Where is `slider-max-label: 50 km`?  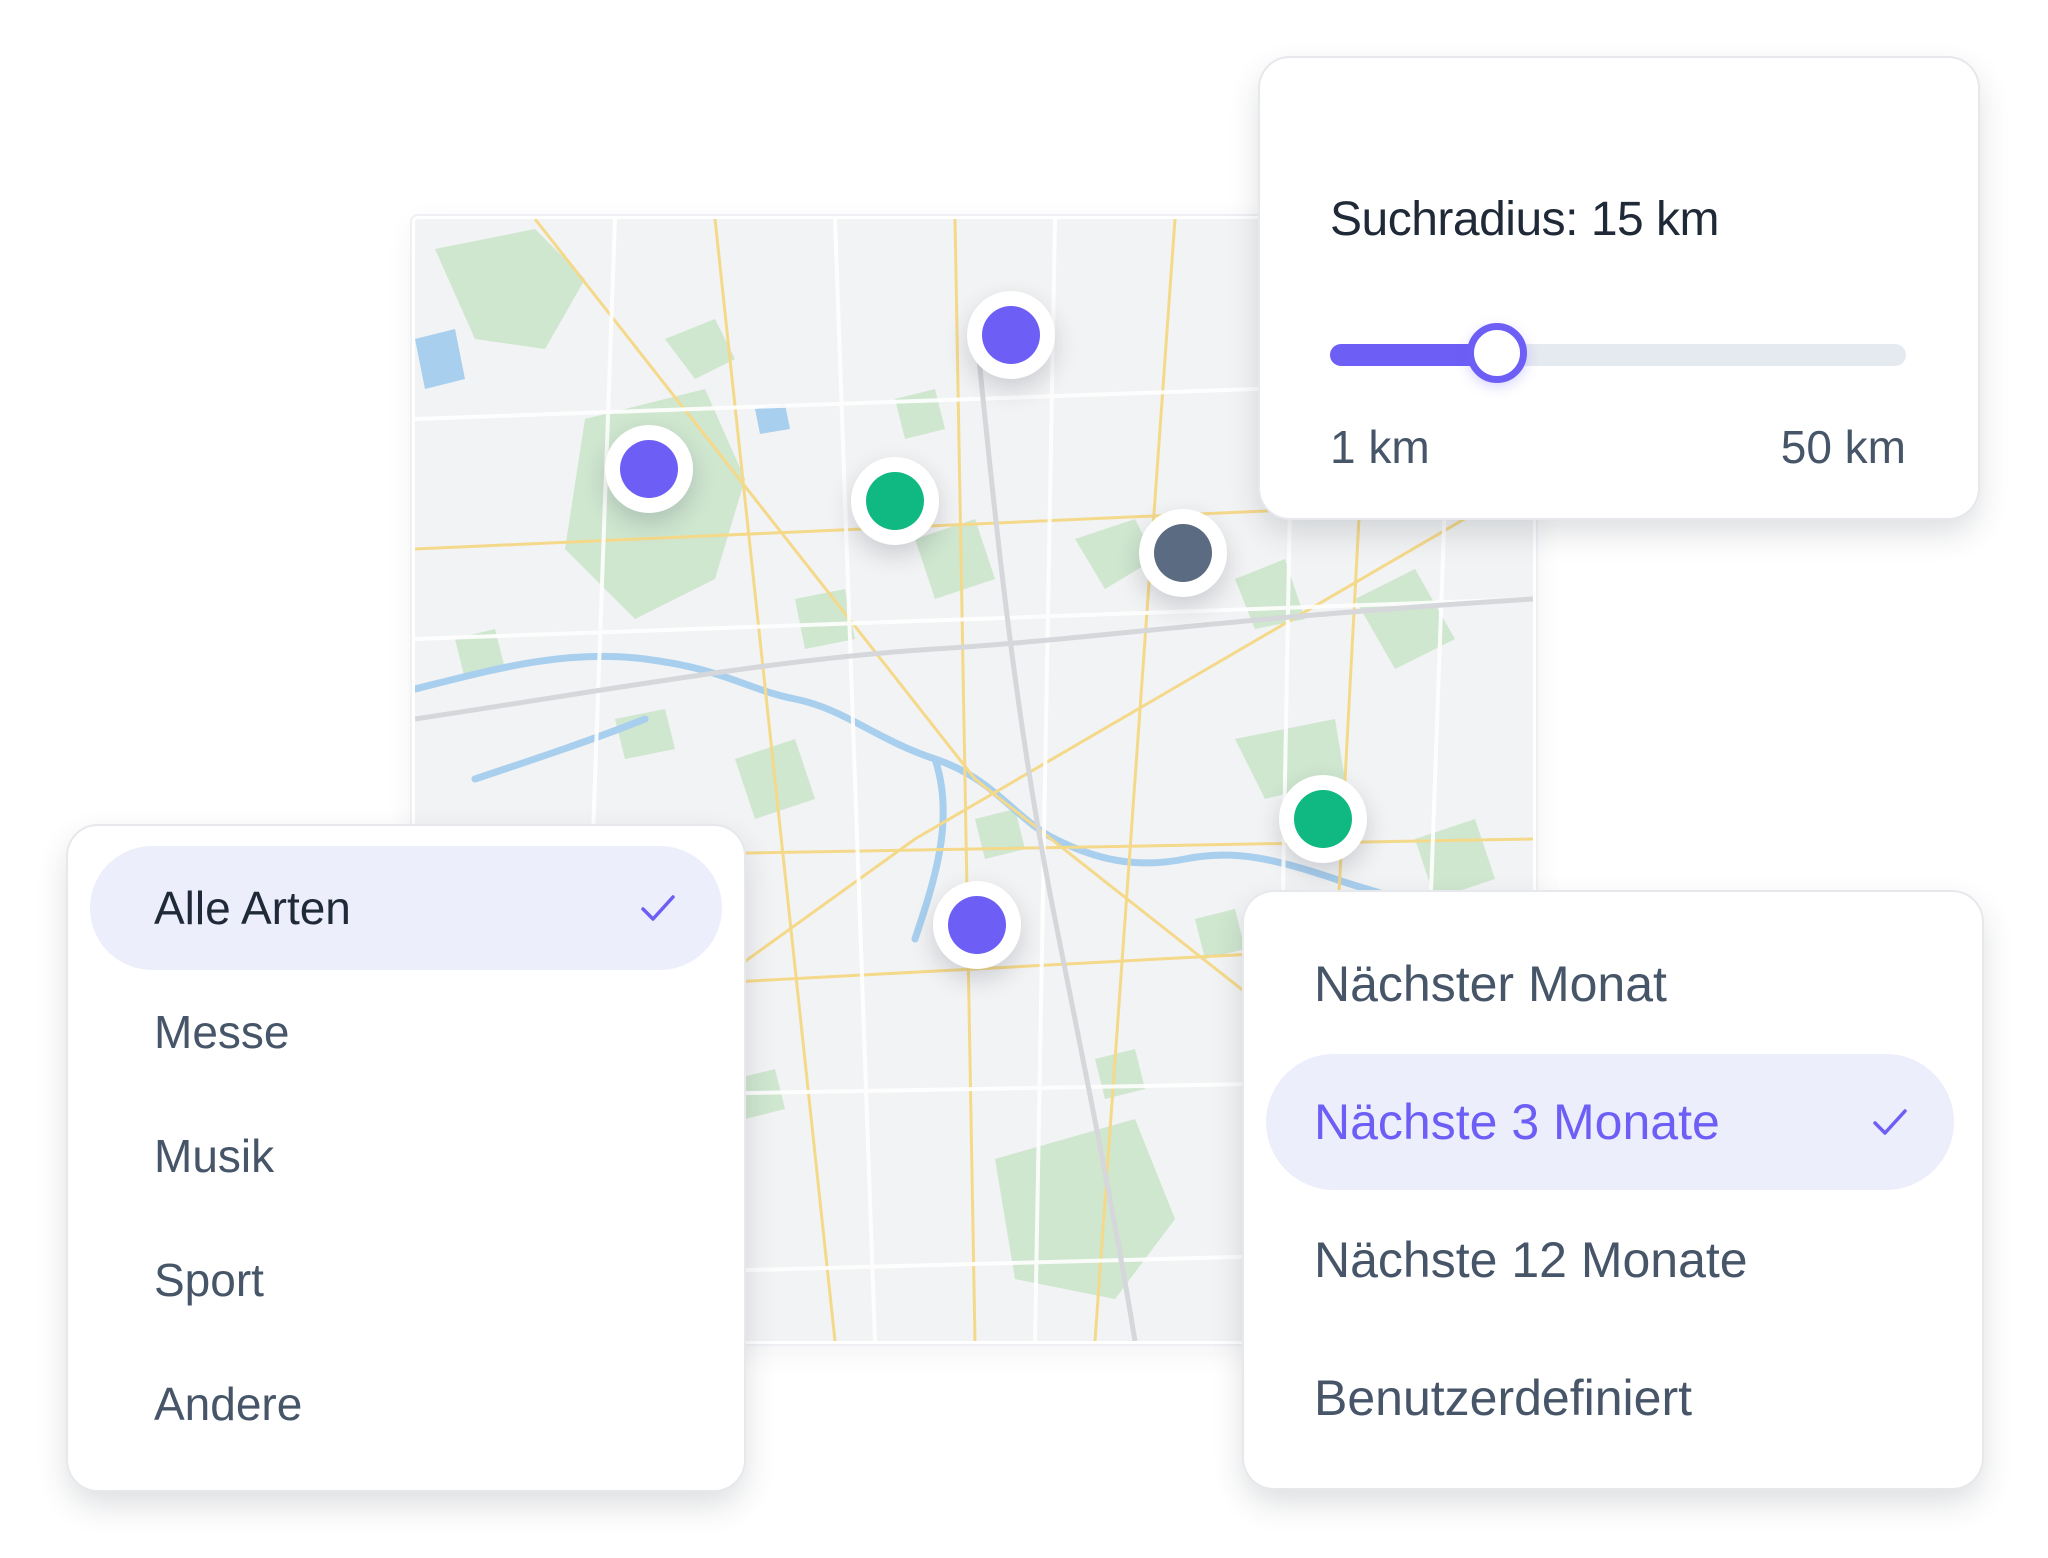 slider-max-label: 50 km is located at coordinates (1843, 447).